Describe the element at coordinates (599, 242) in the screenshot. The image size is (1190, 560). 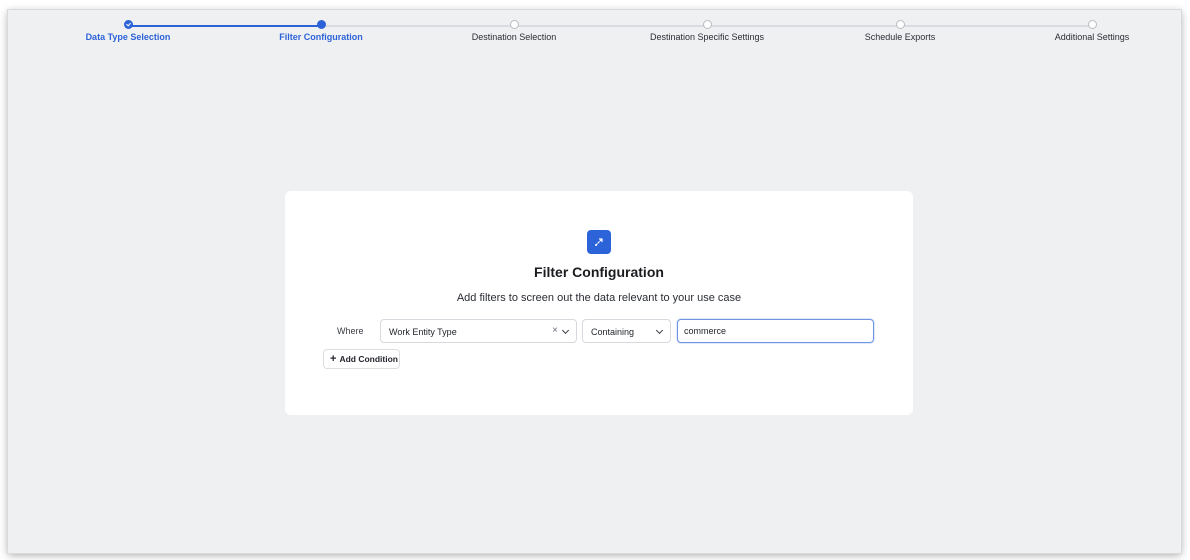
I see `filter-swap-icon` at that location.